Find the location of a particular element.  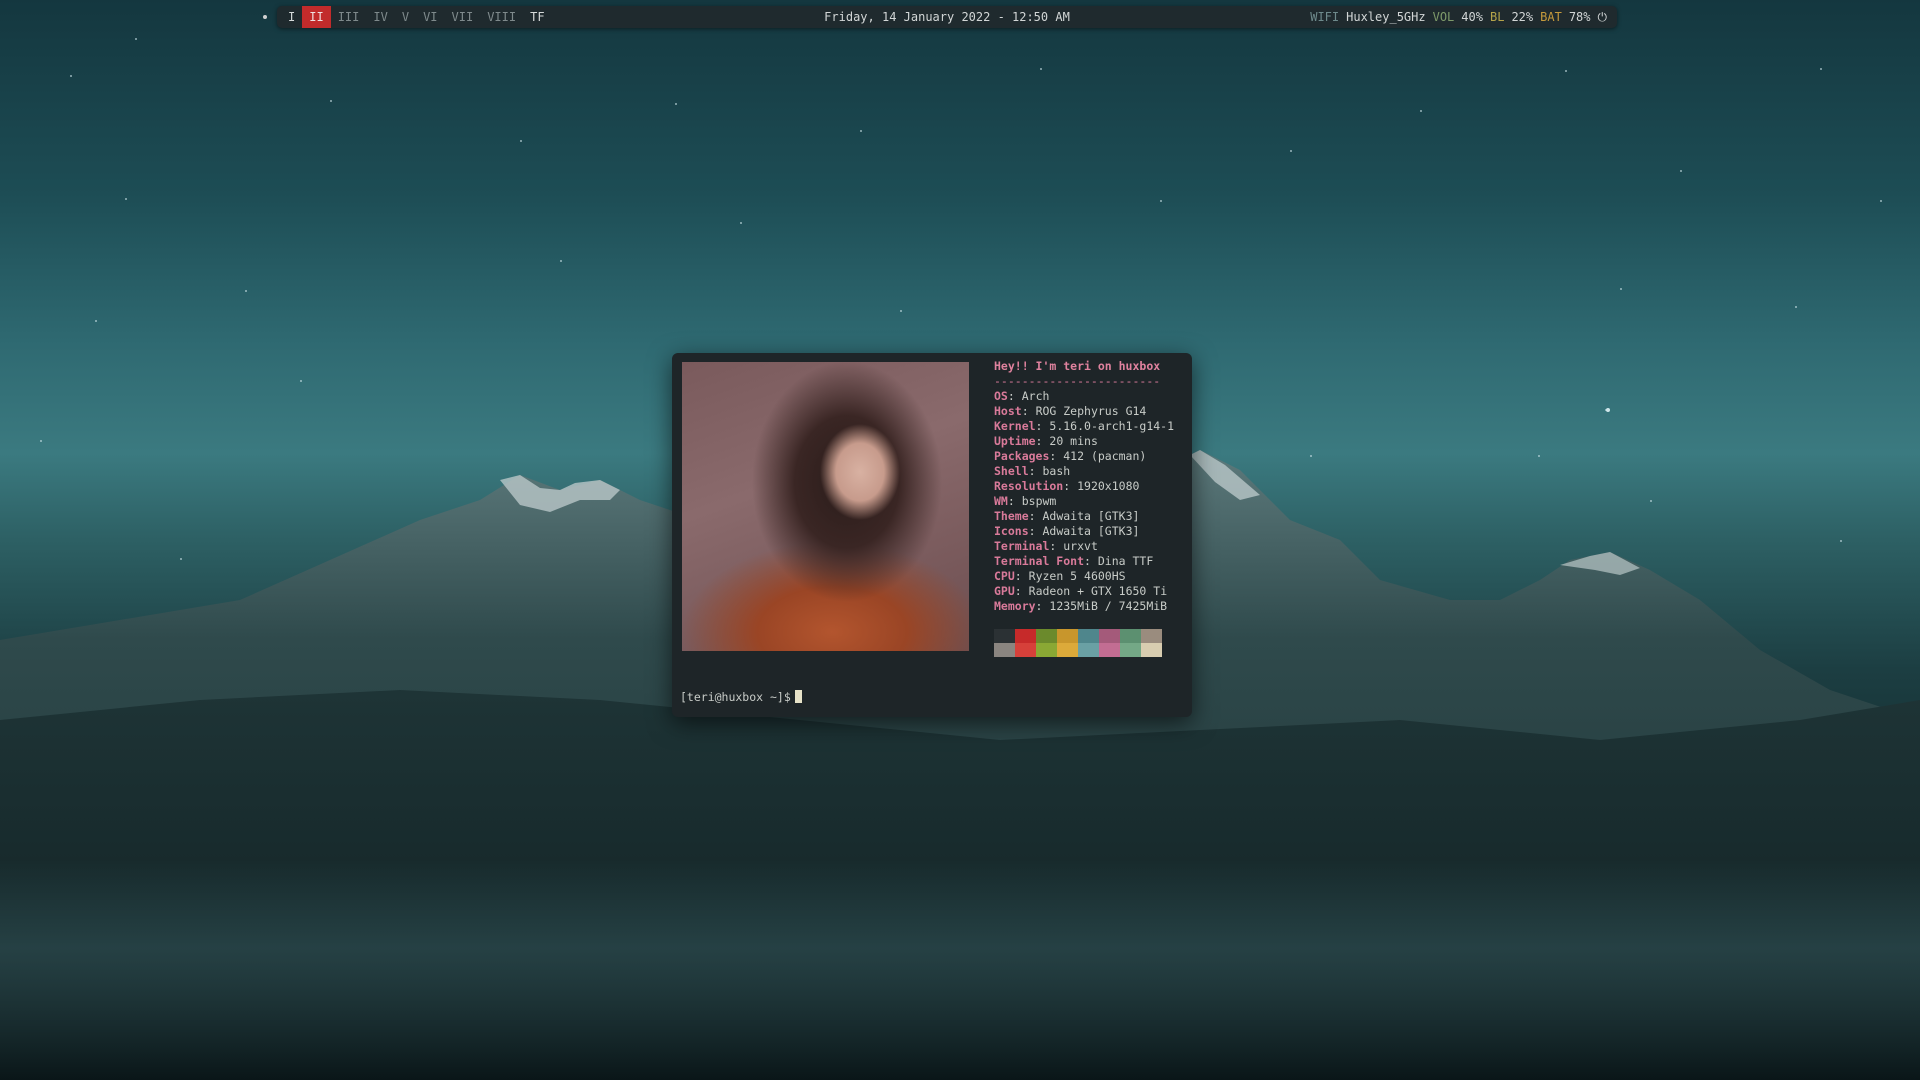

info-value: 5.16.0-arch1-g14-1 is located at coordinates (1112, 426).